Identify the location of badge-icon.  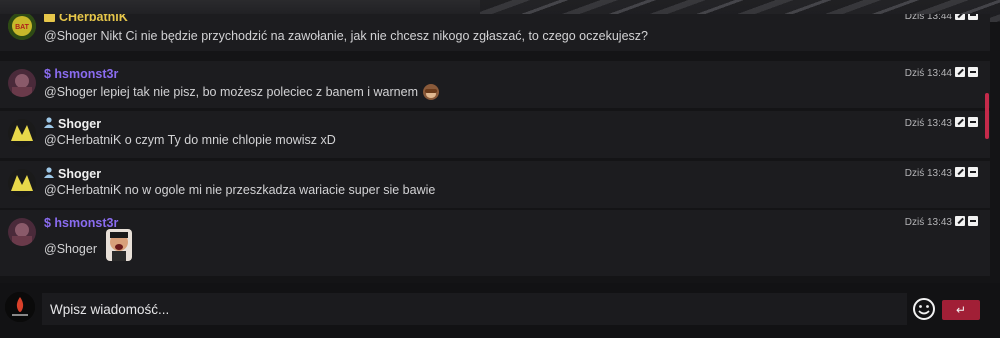
(49, 18).